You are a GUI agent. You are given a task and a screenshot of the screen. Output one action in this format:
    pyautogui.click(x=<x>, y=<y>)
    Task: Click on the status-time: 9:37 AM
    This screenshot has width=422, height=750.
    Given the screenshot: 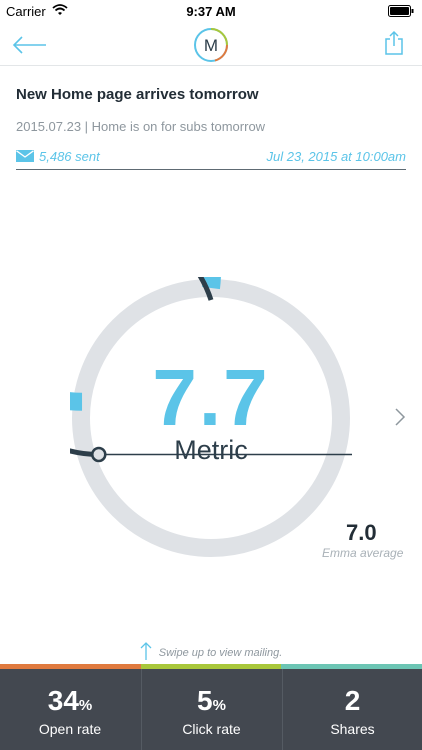 What is the action you would take?
    pyautogui.click(x=211, y=11)
    